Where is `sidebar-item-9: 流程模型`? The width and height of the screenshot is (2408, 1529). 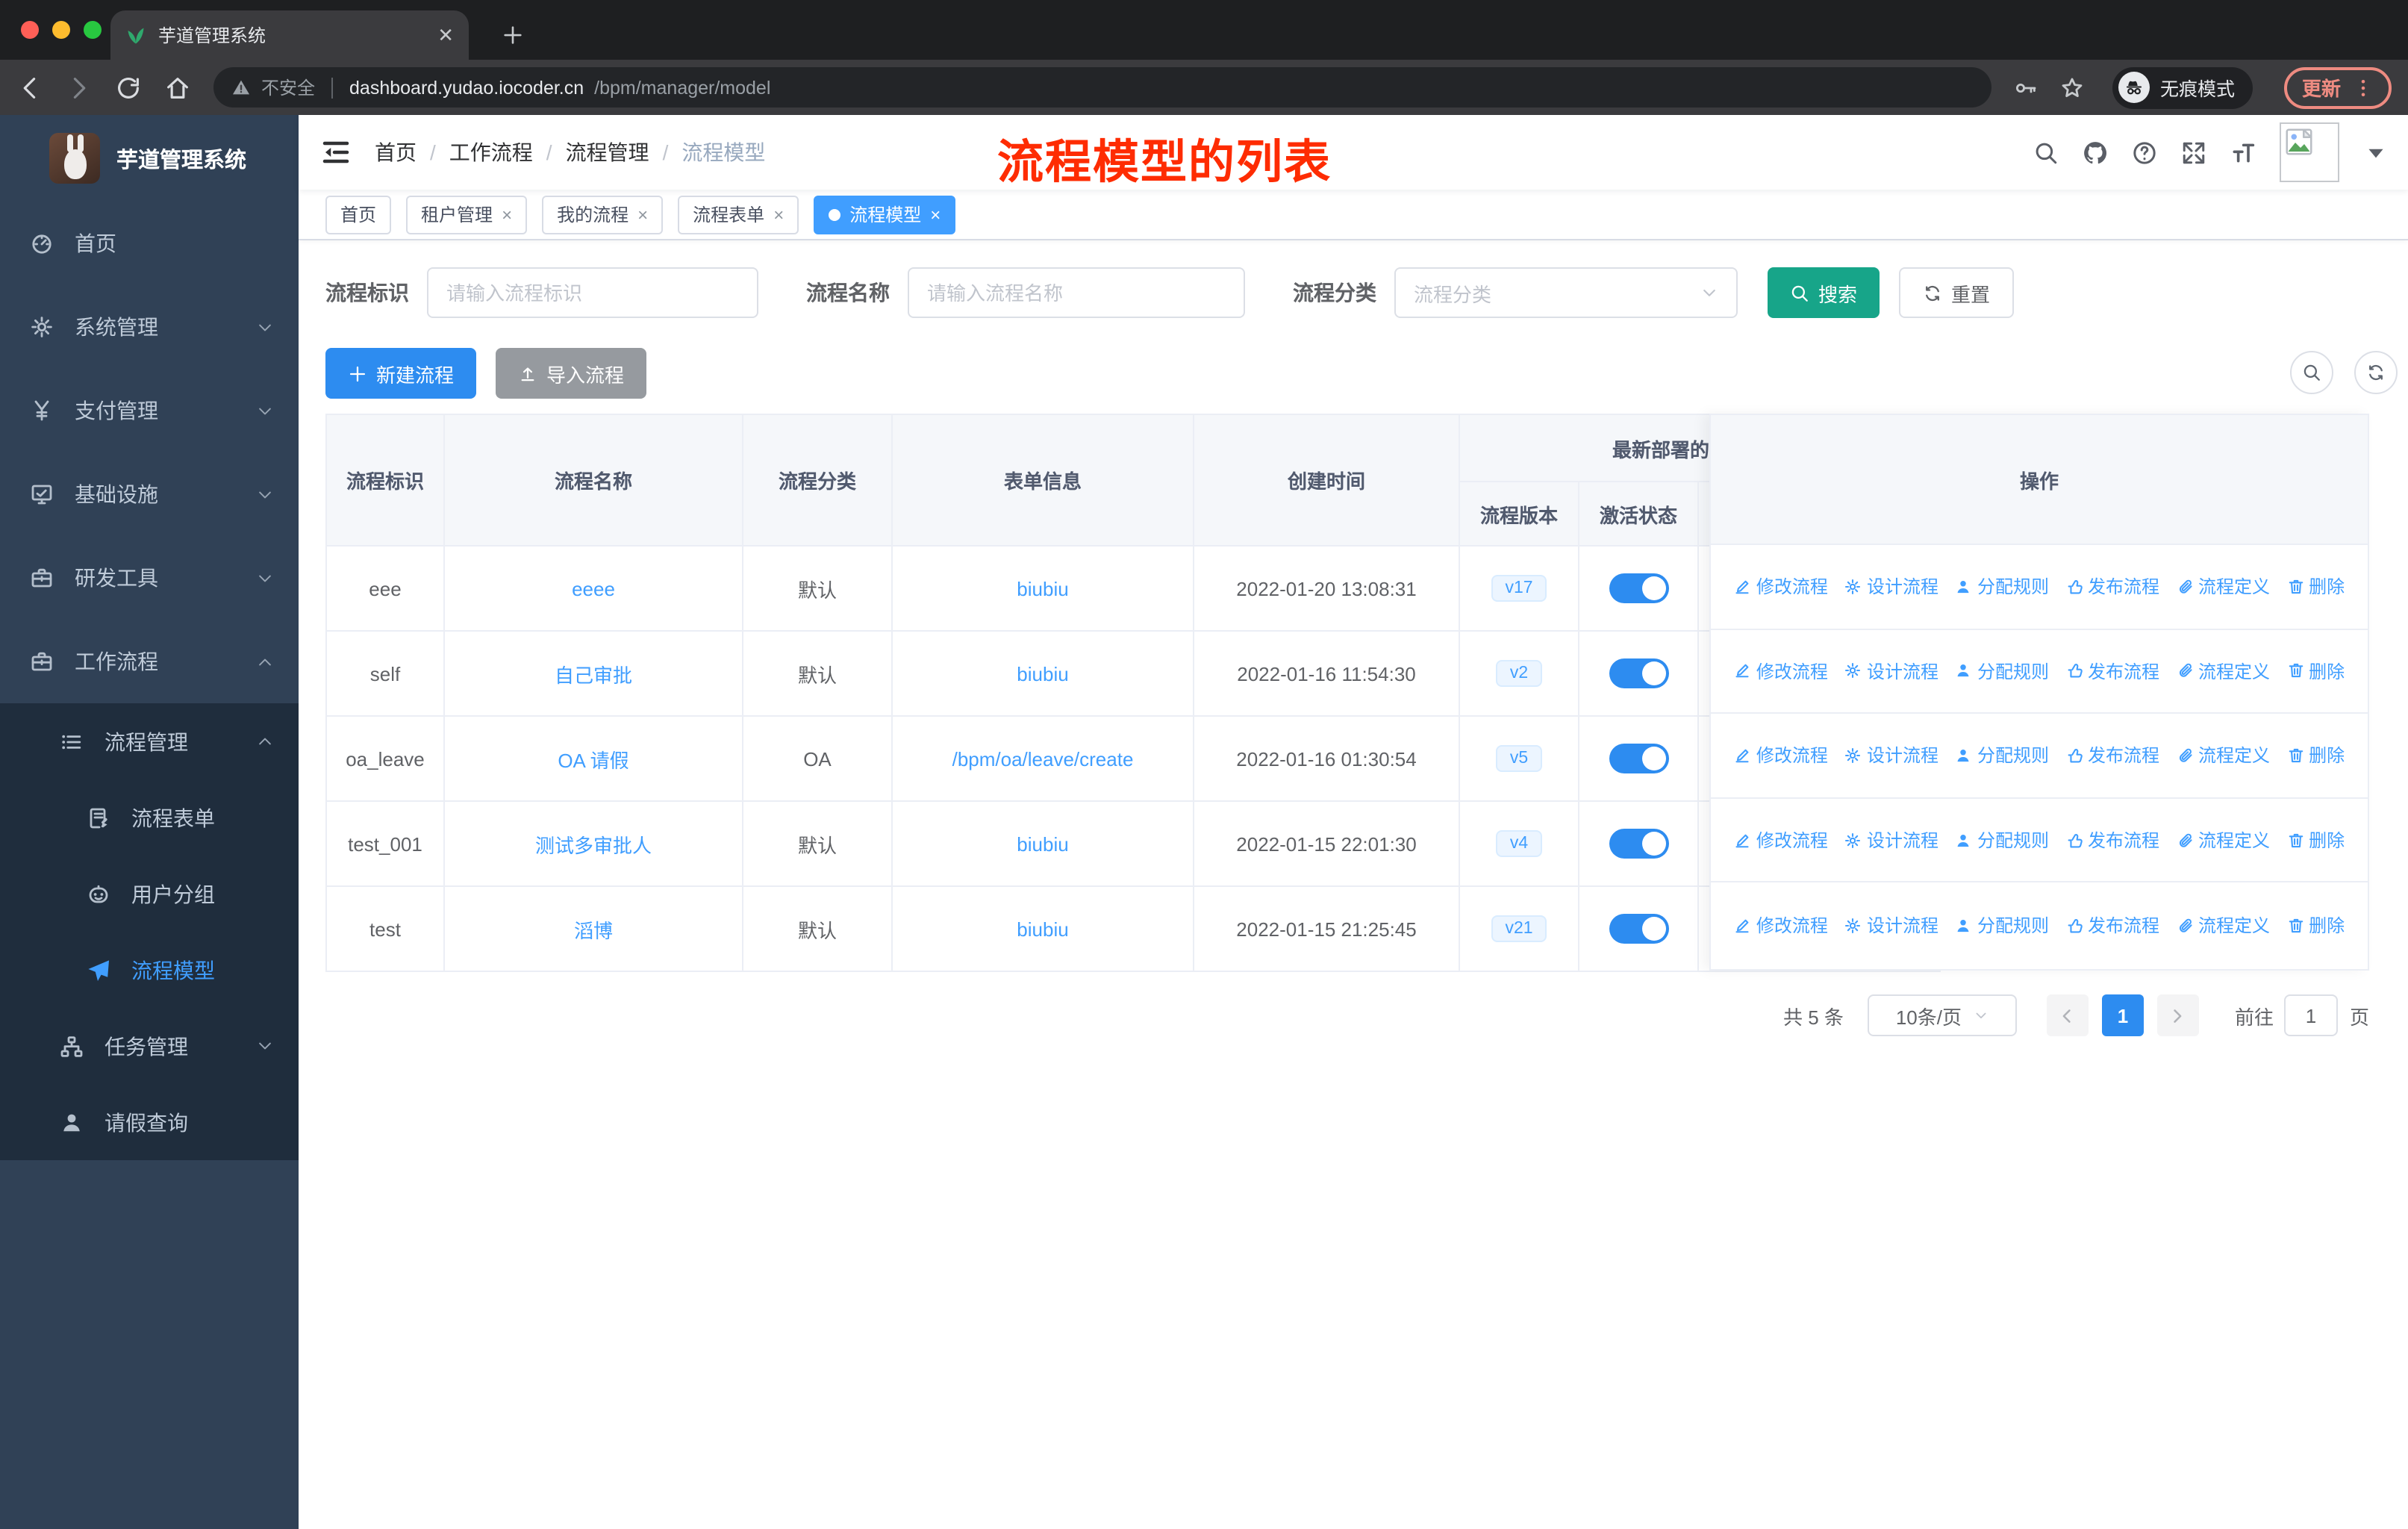 sidebar-item-9: 流程模型 is located at coordinates (149, 970).